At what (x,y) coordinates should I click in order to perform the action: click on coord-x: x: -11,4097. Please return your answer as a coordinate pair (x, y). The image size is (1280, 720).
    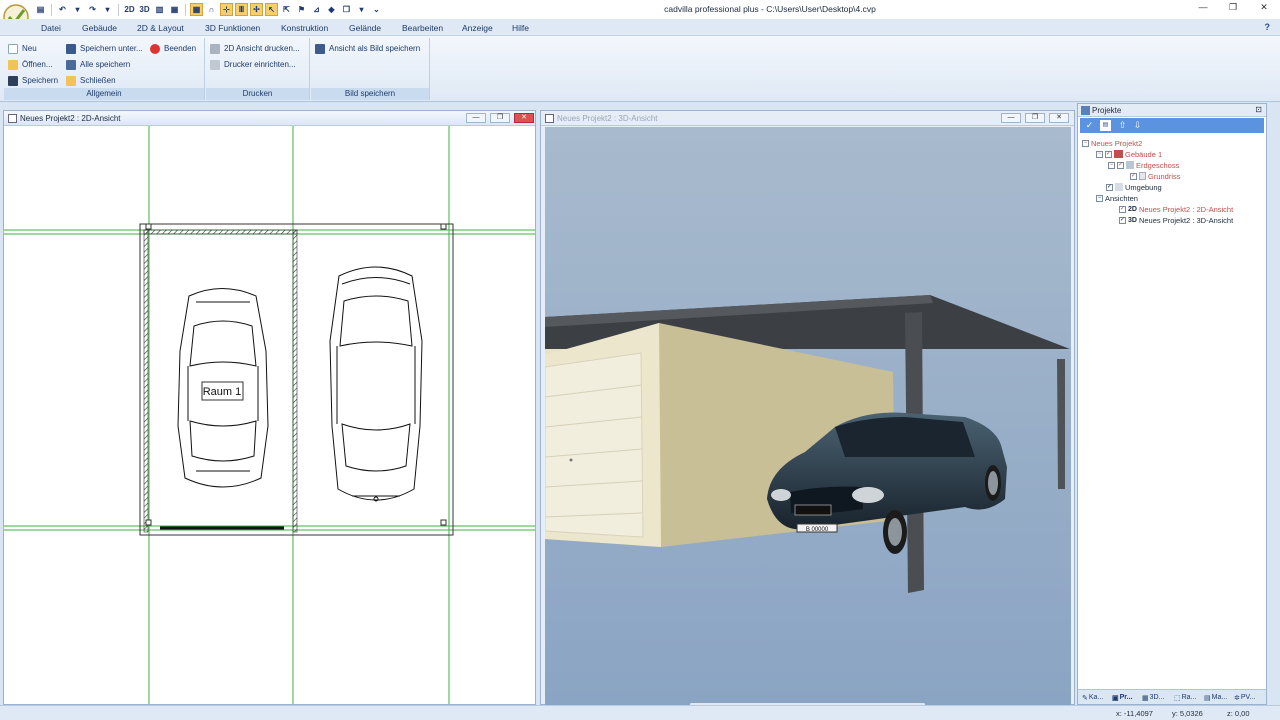
    Looking at the image, I should click on (1134, 713).